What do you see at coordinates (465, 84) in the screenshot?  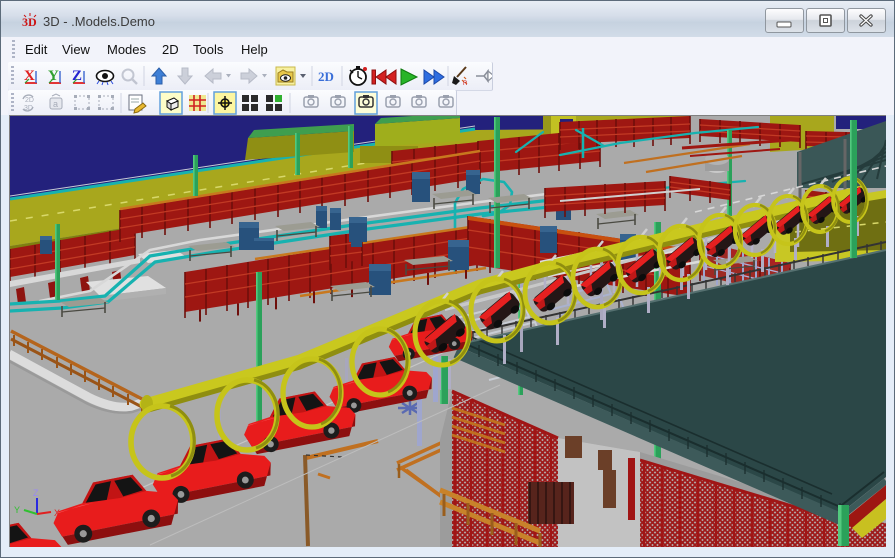 I see `svg-text: R` at bounding box center [465, 84].